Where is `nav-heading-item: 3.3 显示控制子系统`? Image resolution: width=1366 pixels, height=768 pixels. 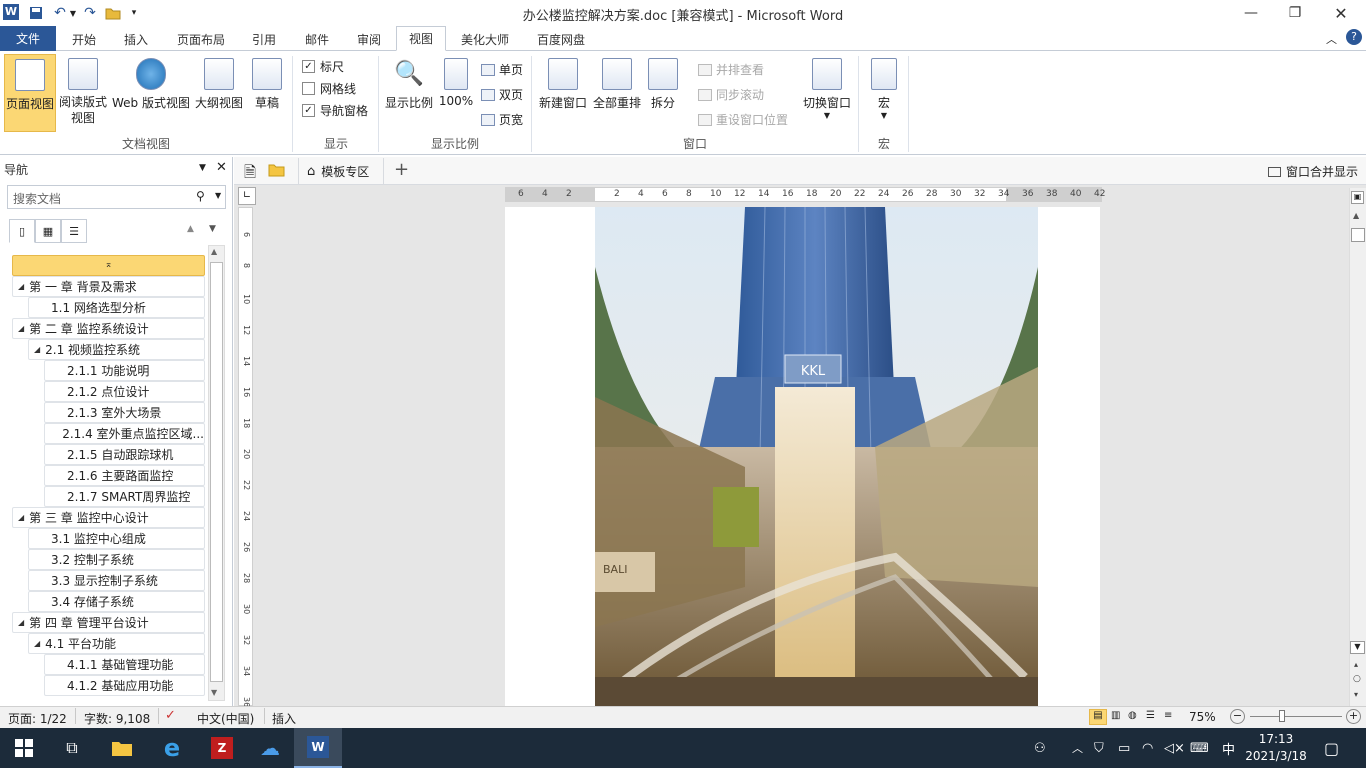 nav-heading-item: 3.3 显示控制子系统 is located at coordinates (116, 580).